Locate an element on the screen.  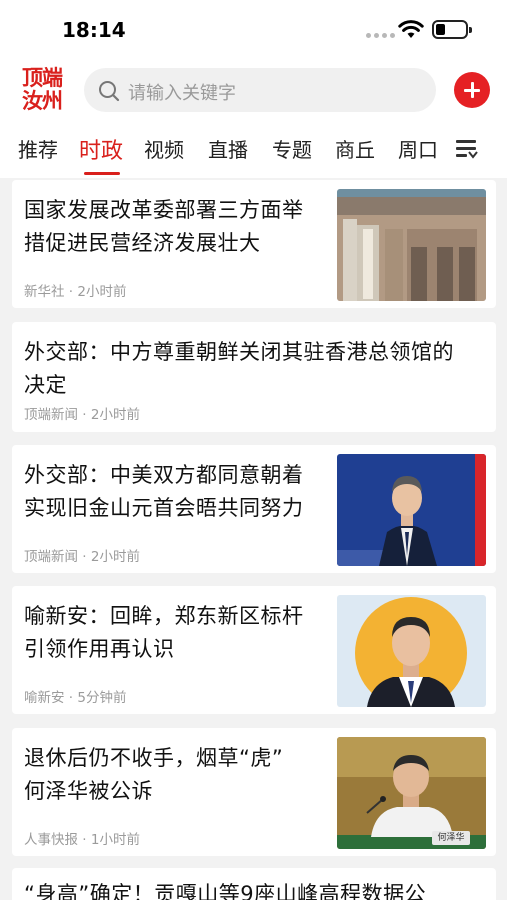
news-source: 人事快报 is located at coordinates (51, 840).